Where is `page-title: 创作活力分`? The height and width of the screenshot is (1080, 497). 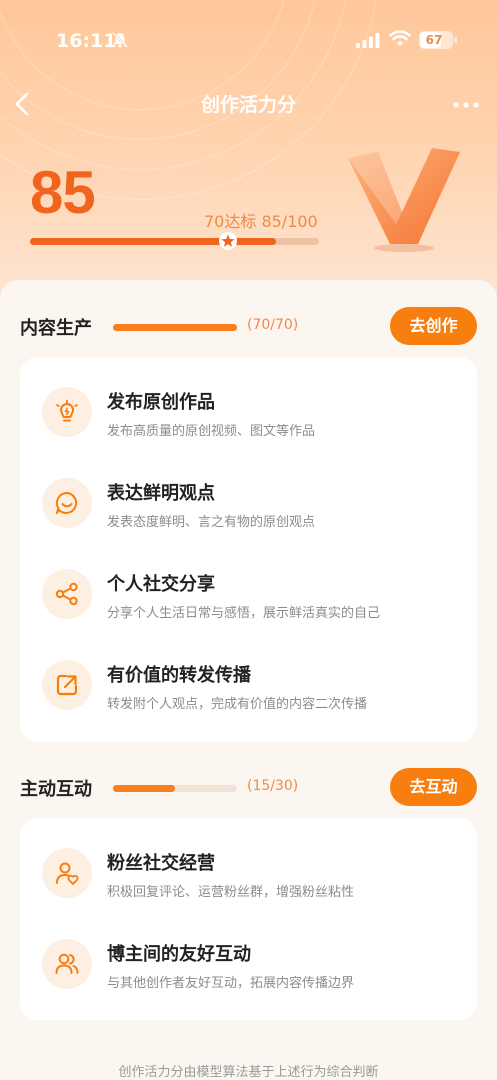
page-title: 创作活力分 is located at coordinates (248, 105).